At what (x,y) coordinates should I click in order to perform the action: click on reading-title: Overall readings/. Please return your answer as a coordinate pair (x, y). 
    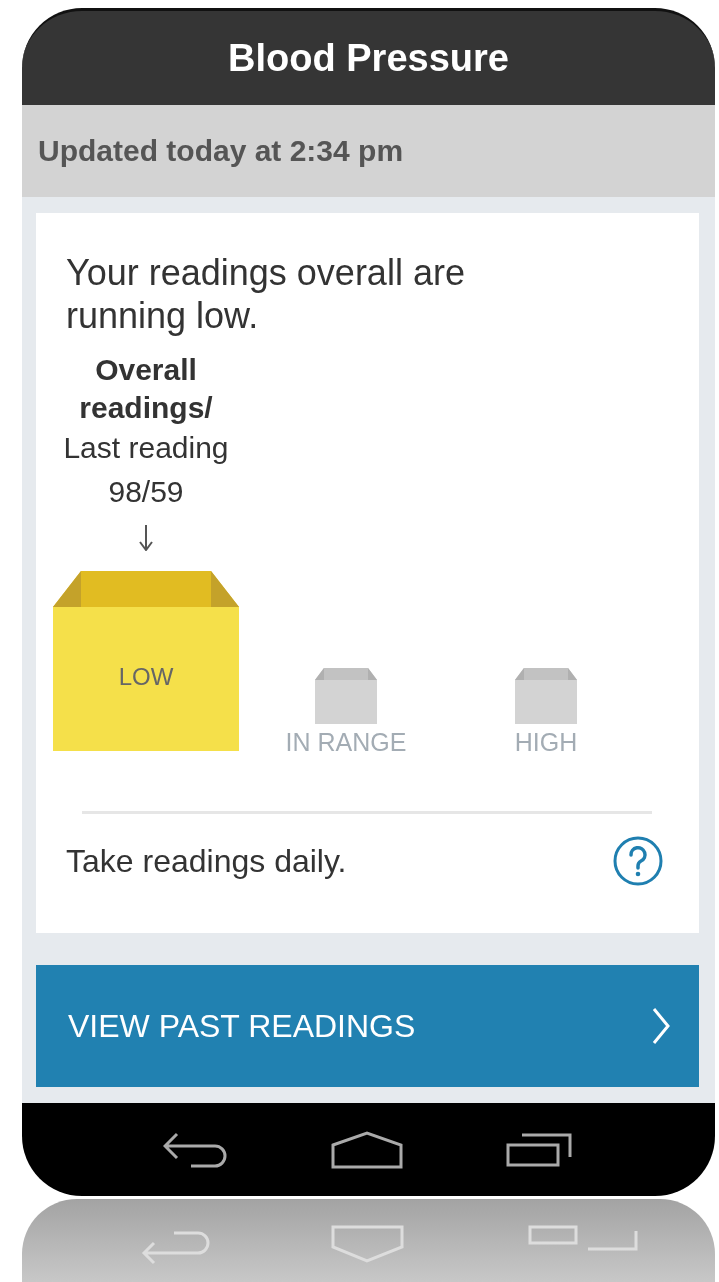
    Looking at the image, I should click on (146, 389).